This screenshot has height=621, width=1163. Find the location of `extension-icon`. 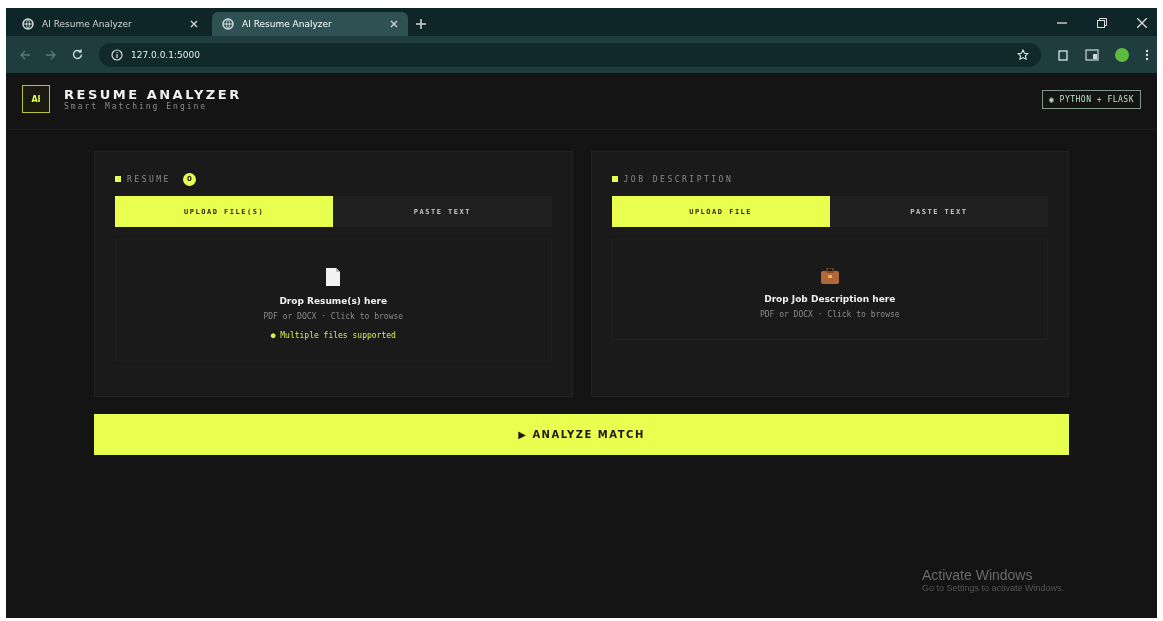

extension-icon is located at coordinates (1063, 54).